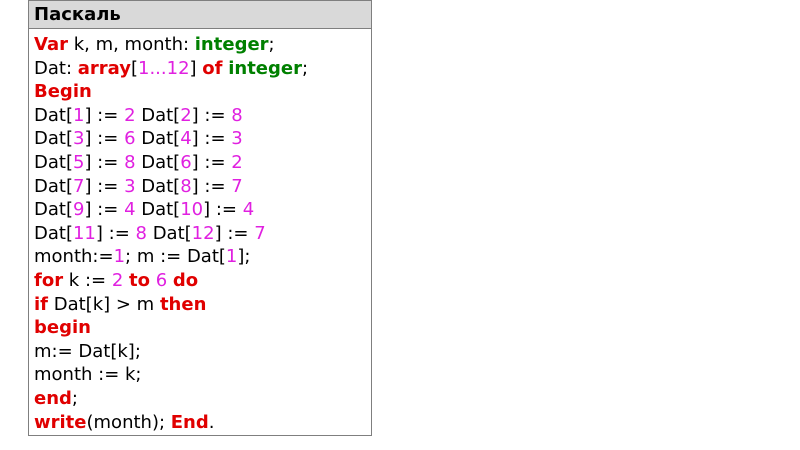  Describe the element at coordinates (202, 352) in the screenshot. I see `code-line: m:= Dat[k];` at that location.